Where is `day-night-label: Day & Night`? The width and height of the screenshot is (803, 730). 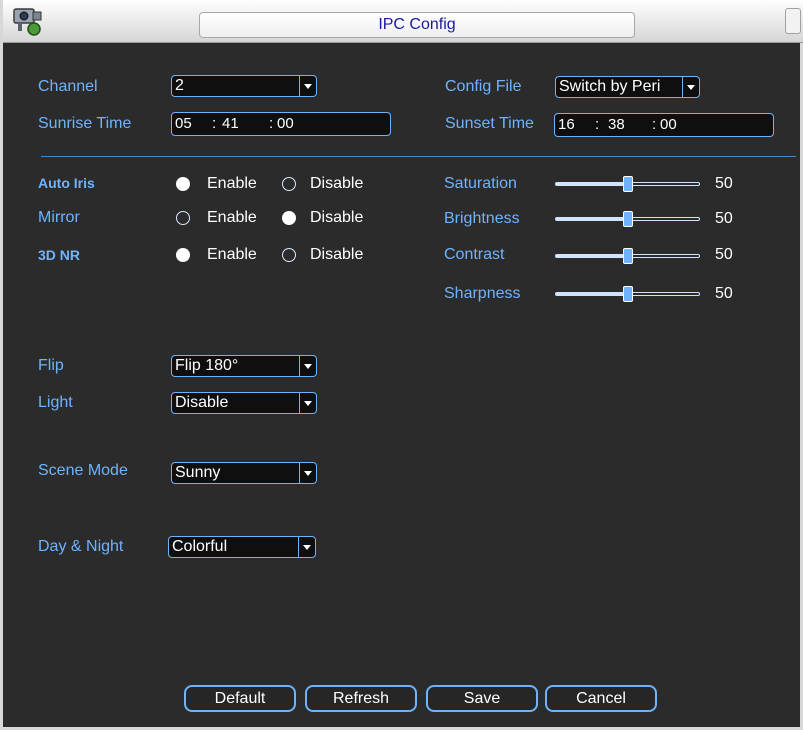 day-night-label: Day & Night is located at coordinates (81, 546).